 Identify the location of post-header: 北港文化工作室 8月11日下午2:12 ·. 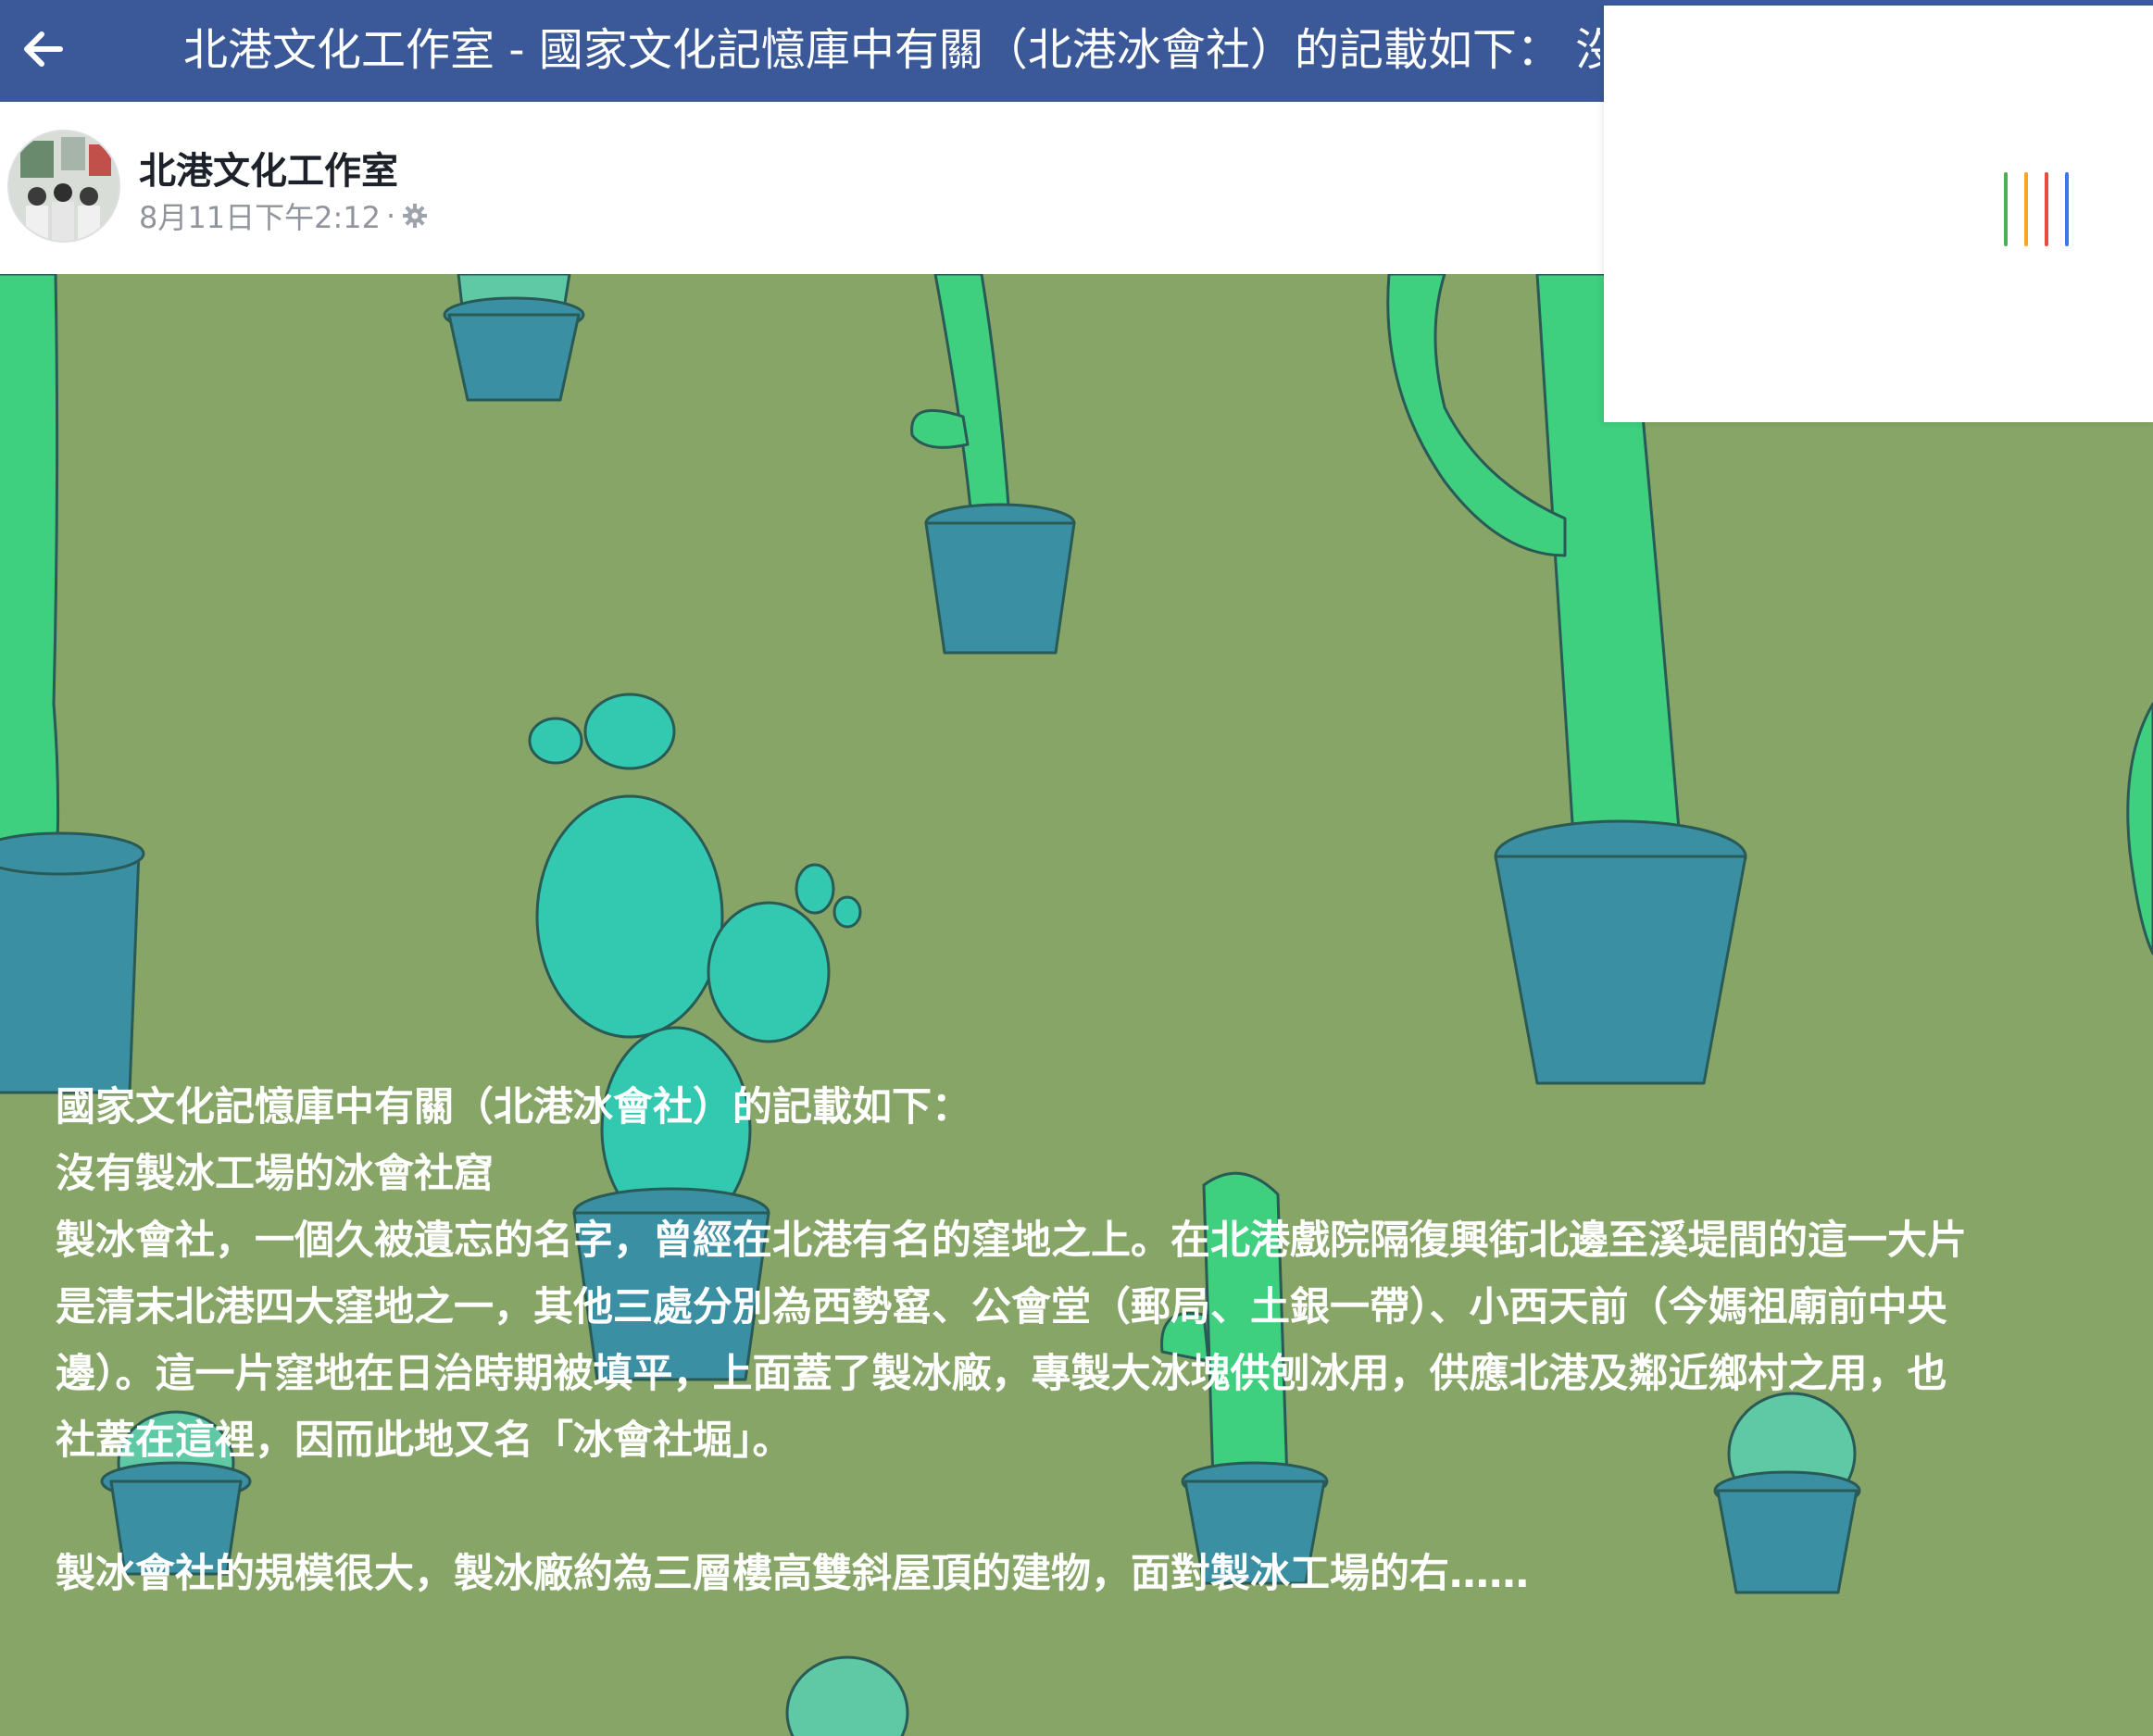
(802, 188).